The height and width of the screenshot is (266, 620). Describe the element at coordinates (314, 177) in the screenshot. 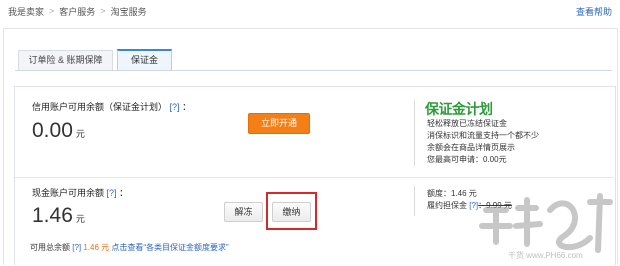

I see `section-divider` at that location.